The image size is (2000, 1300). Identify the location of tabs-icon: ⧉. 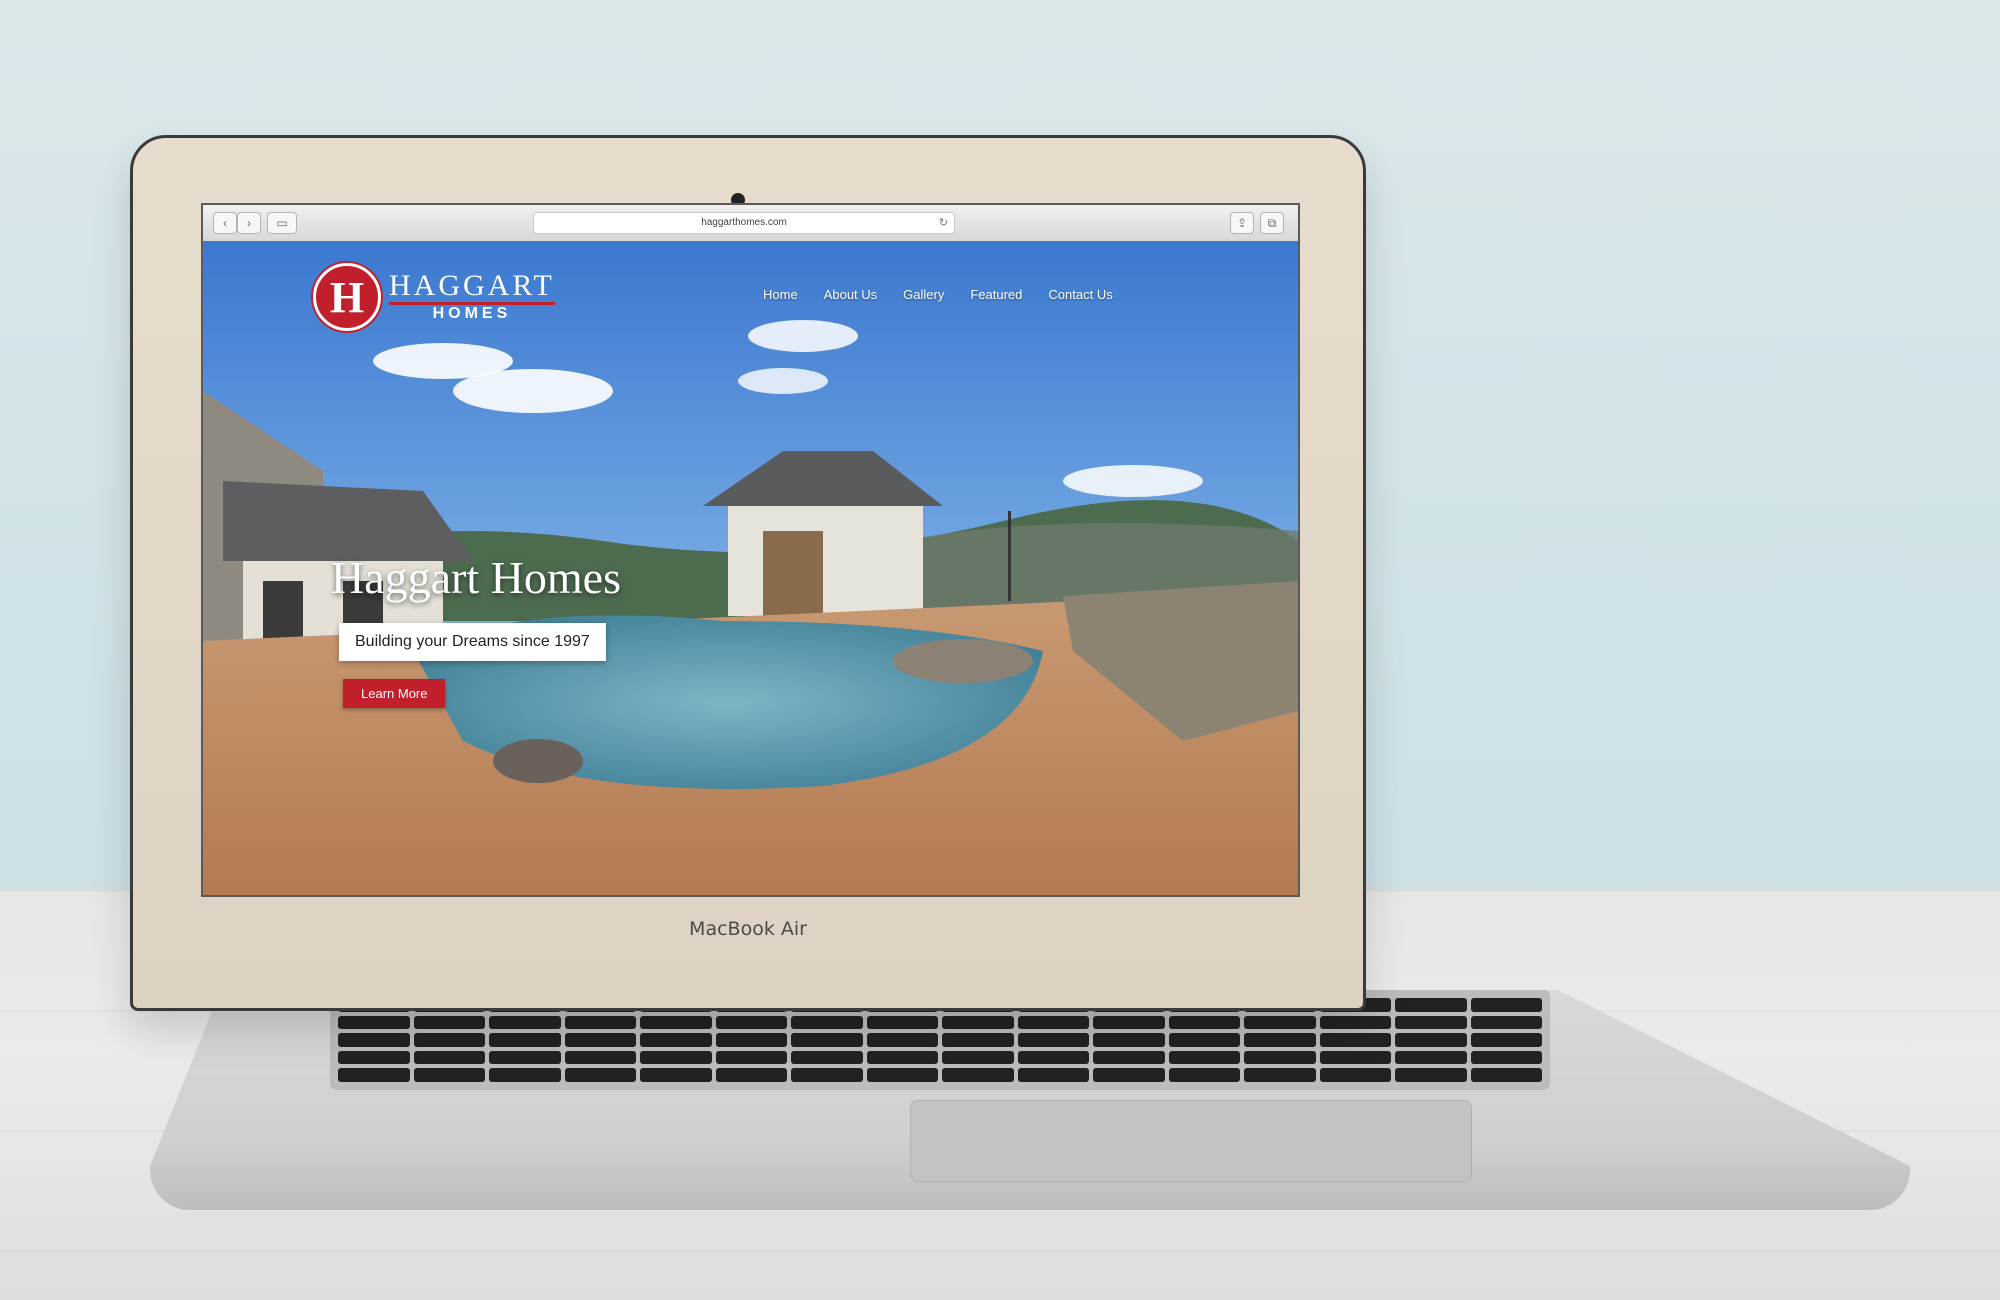
(1272, 223).